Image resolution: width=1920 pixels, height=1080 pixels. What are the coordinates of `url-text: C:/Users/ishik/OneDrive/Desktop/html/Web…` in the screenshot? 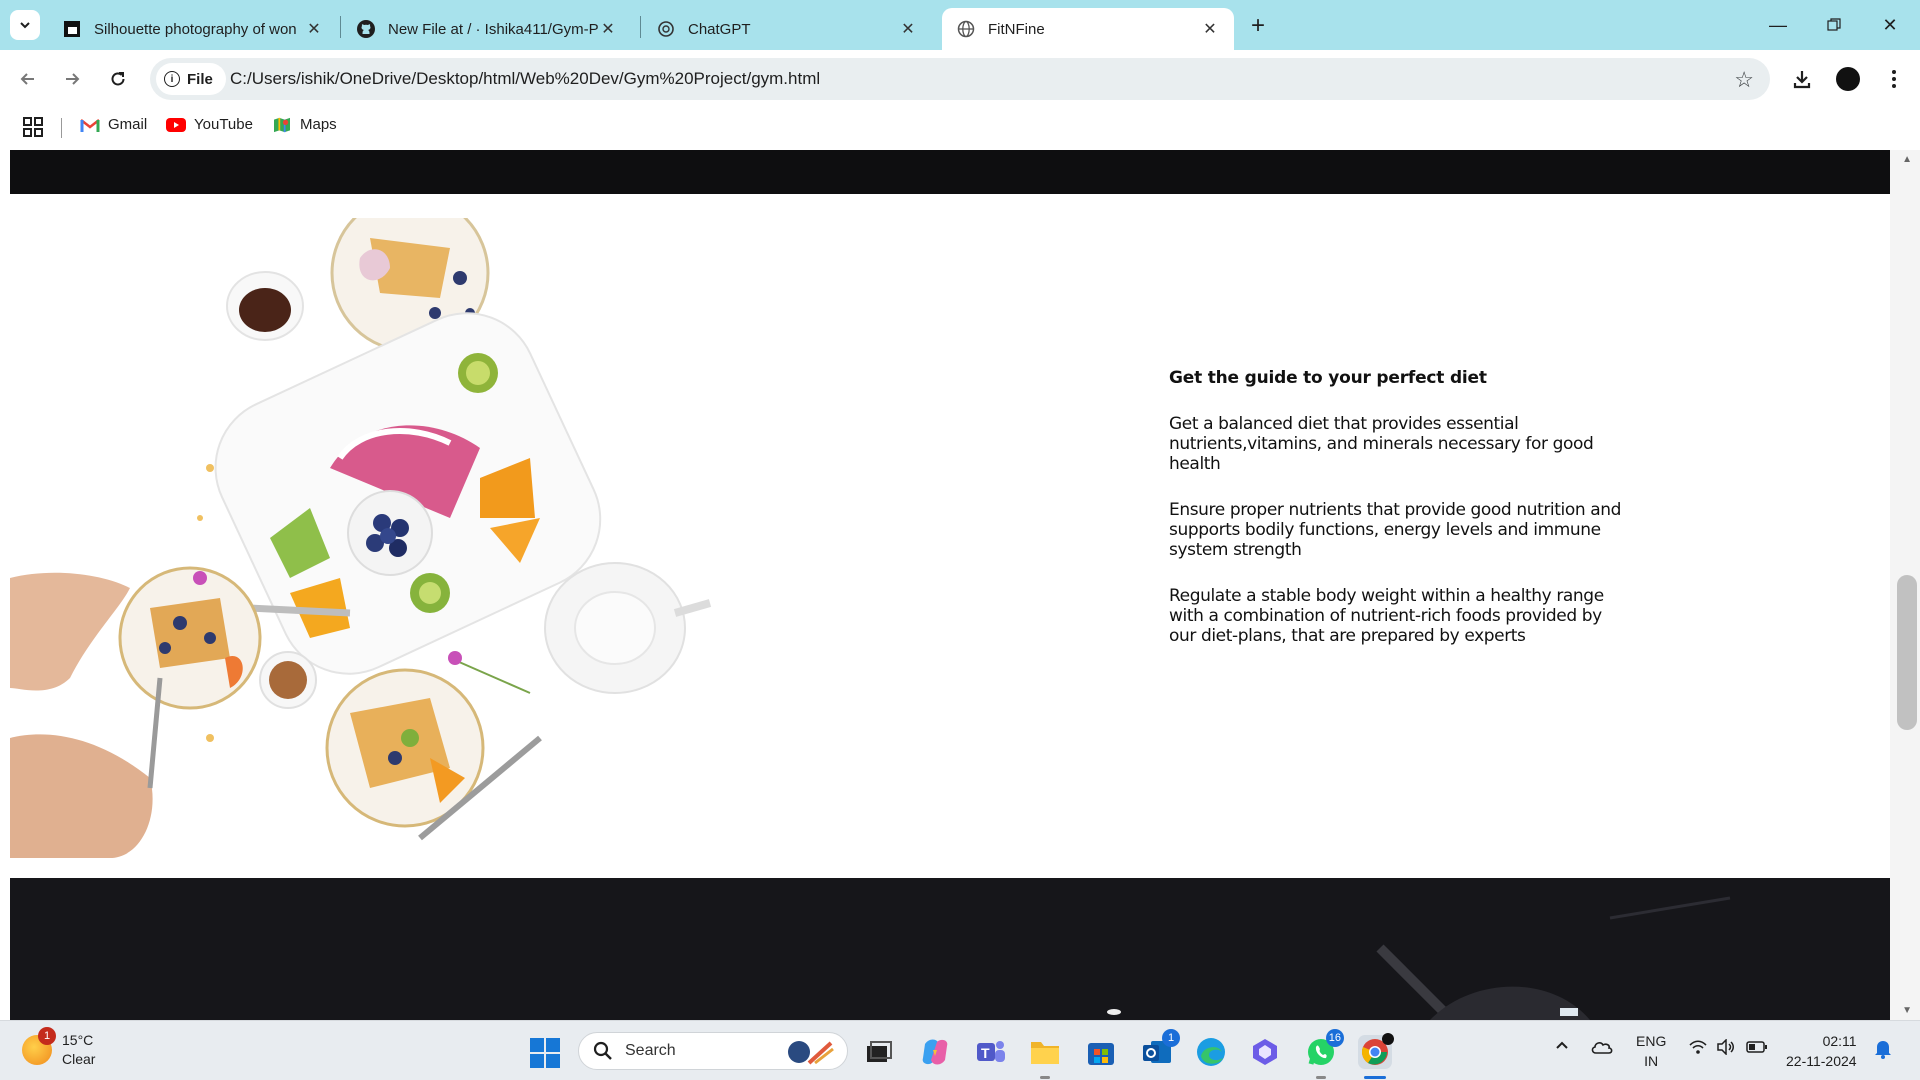 It's located at (525, 79).